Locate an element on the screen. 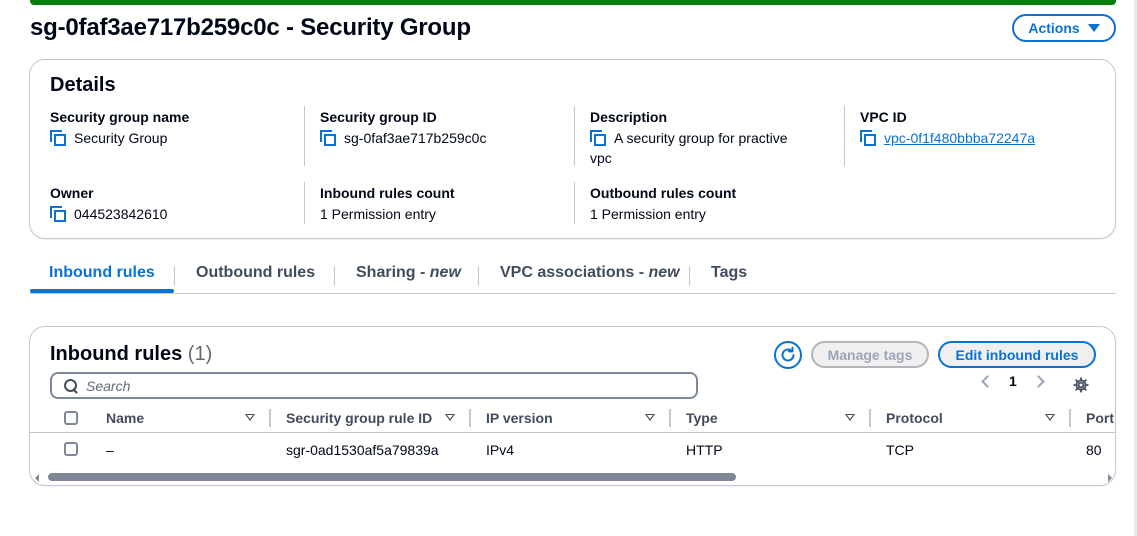  cell-type: HTTP is located at coordinates (704, 450).